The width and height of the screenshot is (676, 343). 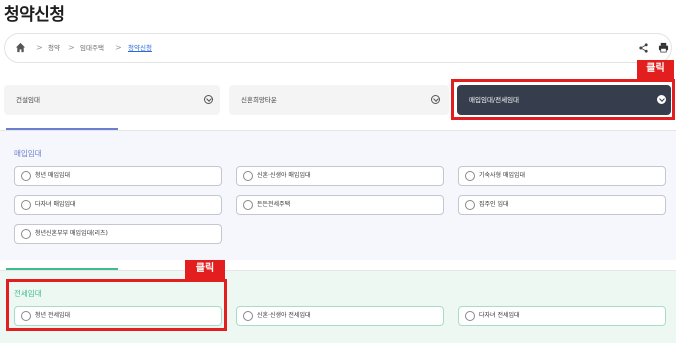 I want to click on option-label: 신혼·신생아 매입임대, so click(x=284, y=175).